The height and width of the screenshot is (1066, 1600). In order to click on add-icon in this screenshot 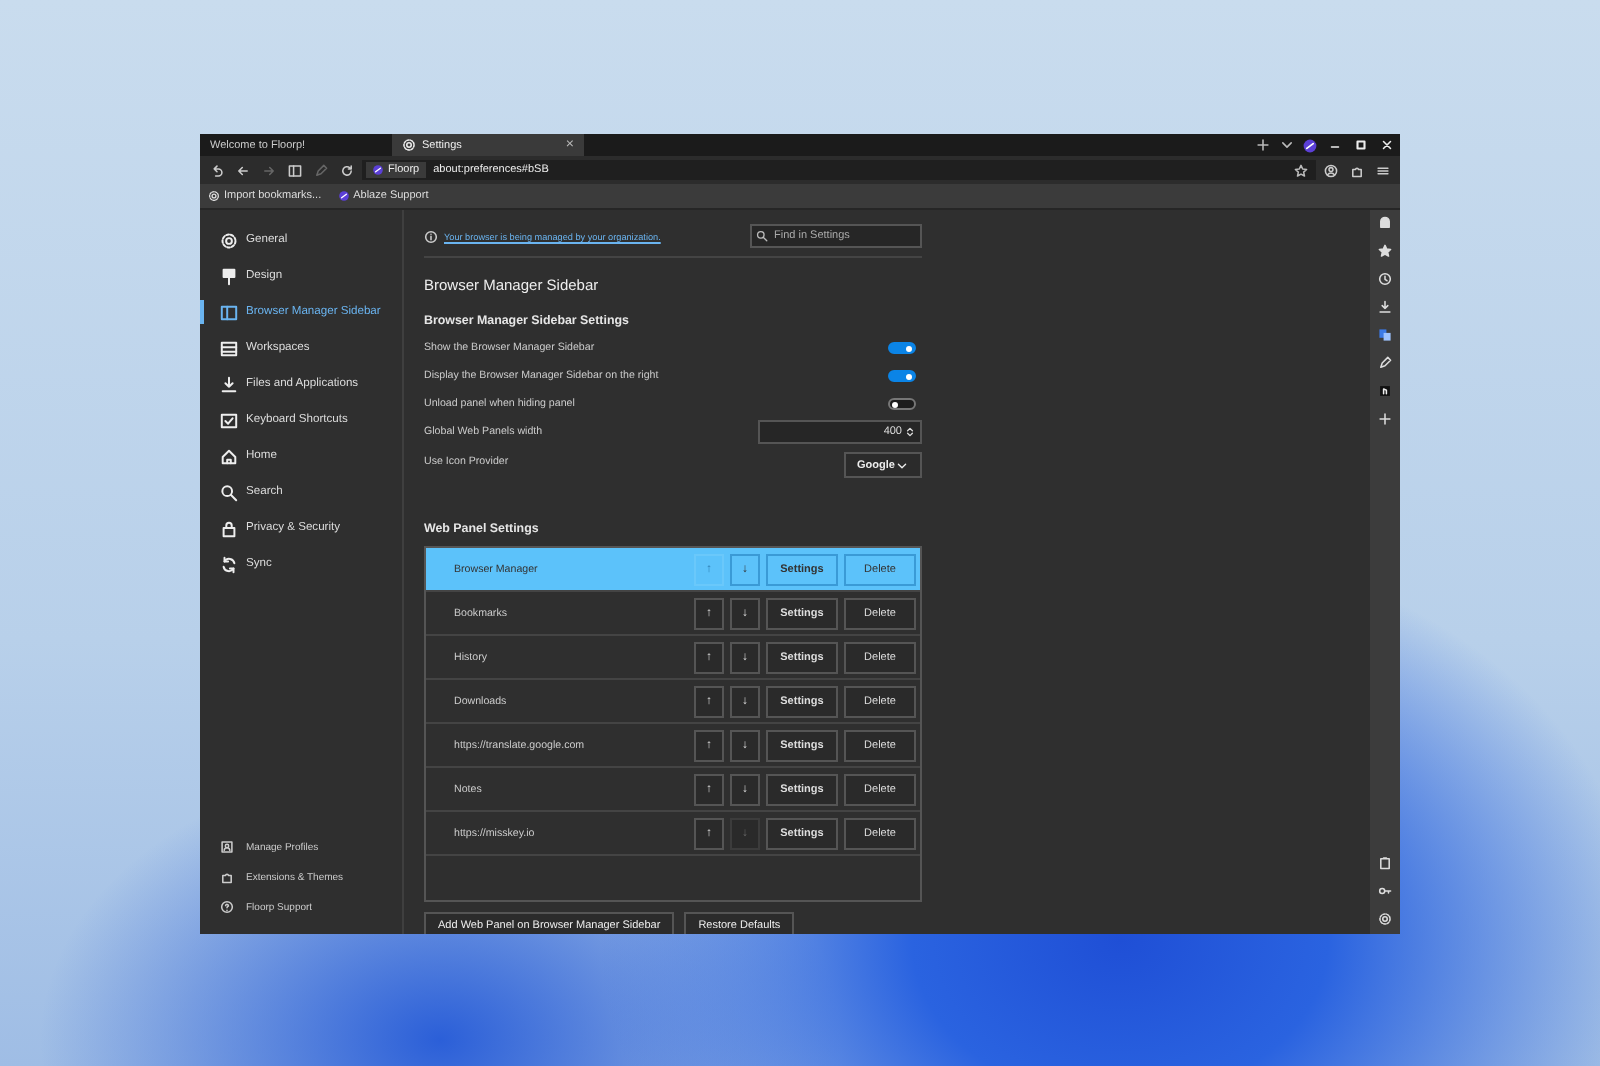, I will do `click(1385, 419)`.